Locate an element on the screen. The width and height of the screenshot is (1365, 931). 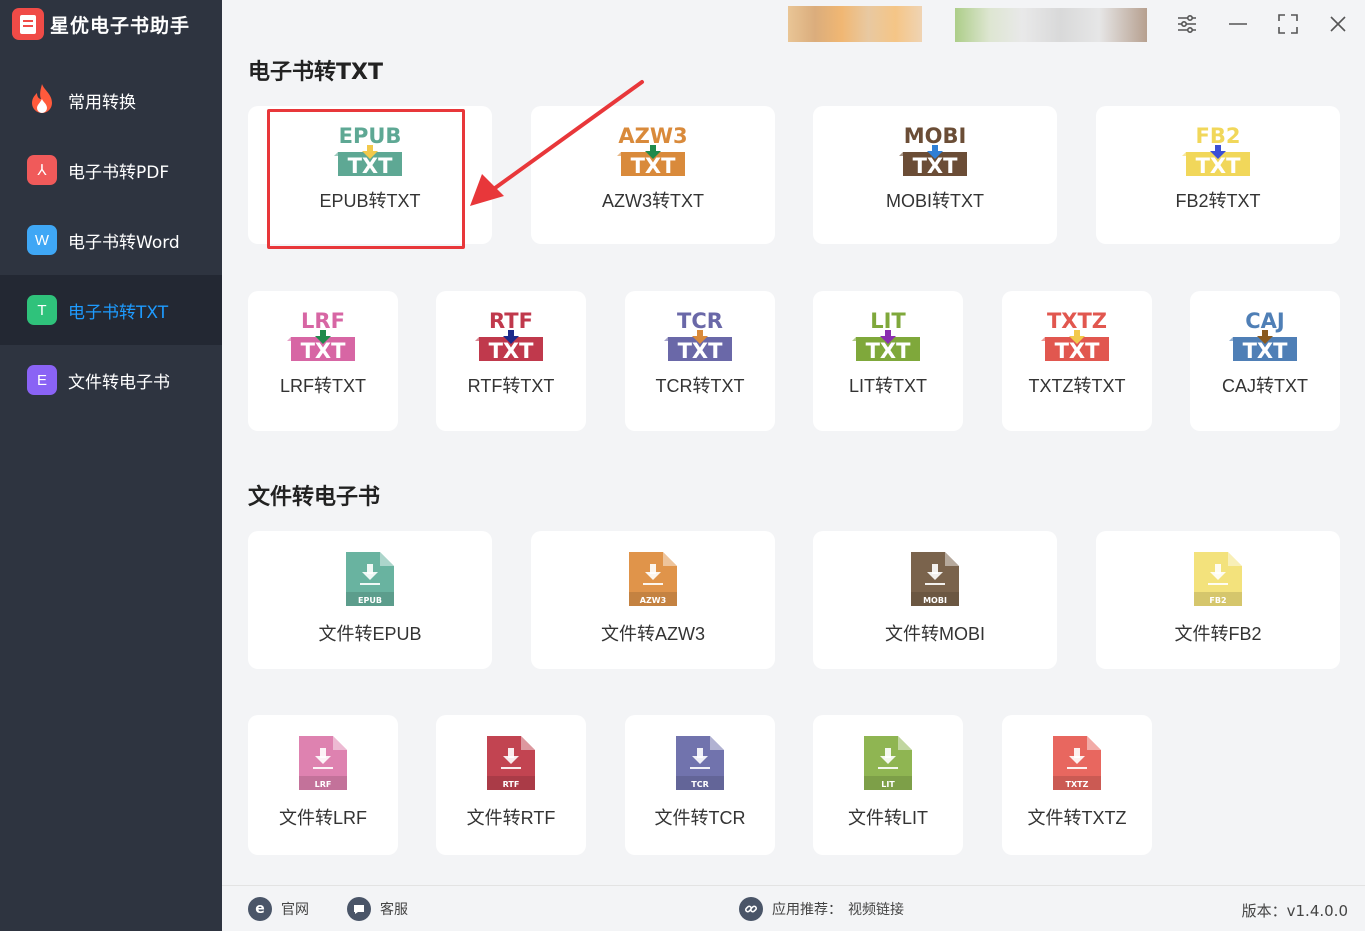
card-label: 文件转TXTZ is located at coordinates (1077, 818).